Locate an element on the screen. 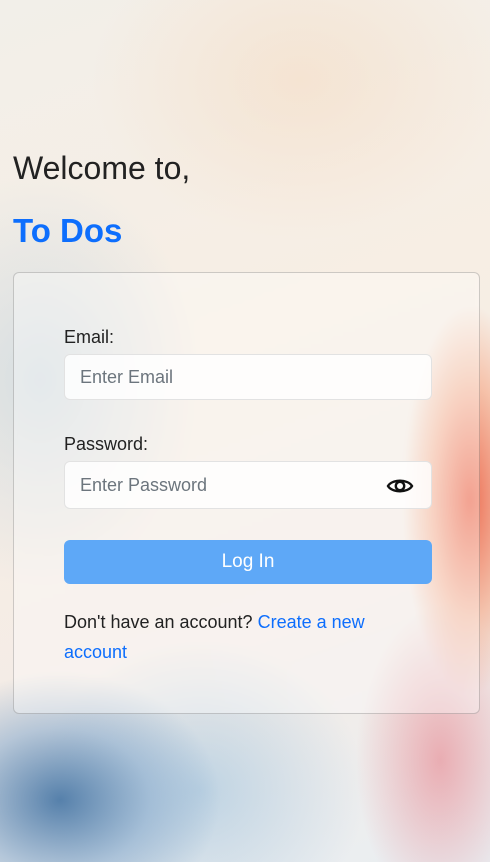 The image size is (490, 862). email-input is located at coordinates (248, 377).